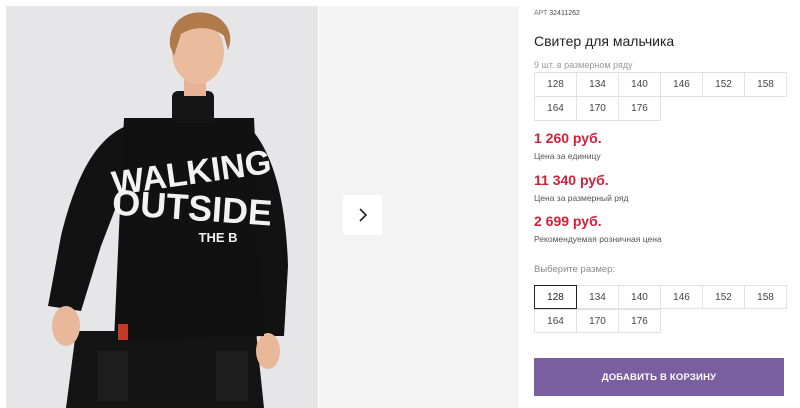 This screenshot has height=408, width=800. Describe the element at coordinates (571, 180) in the screenshot. I see `price-range: 11 340 руб.` at that location.